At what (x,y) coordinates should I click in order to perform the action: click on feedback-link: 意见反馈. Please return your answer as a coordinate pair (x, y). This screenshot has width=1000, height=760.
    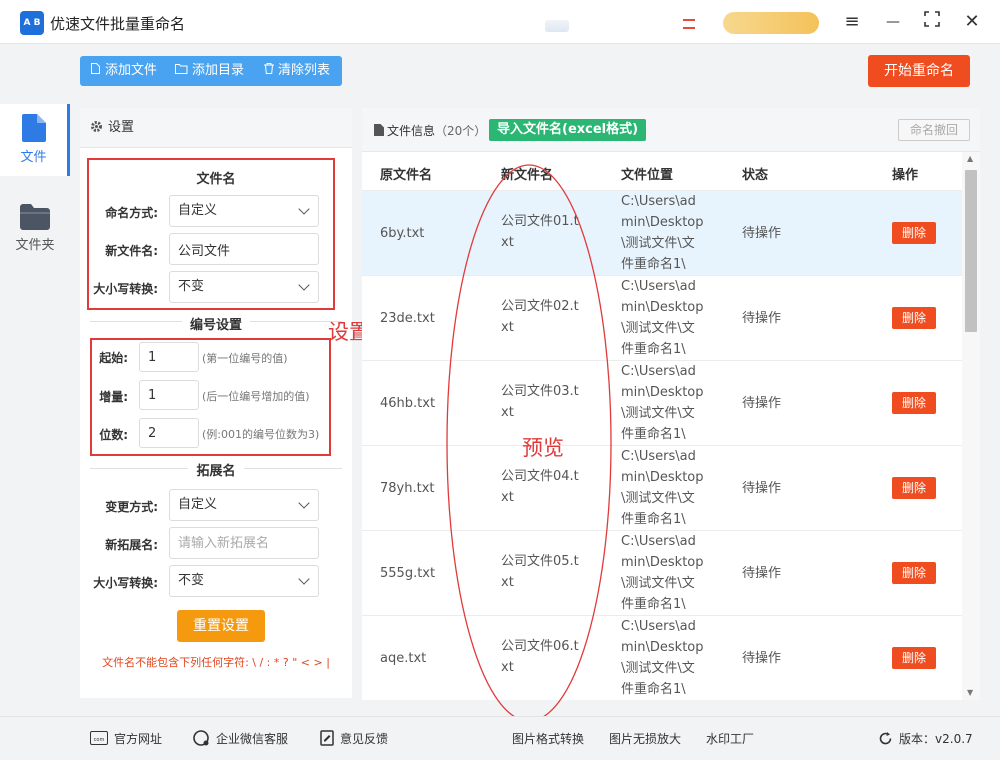
    Looking at the image, I should click on (354, 739).